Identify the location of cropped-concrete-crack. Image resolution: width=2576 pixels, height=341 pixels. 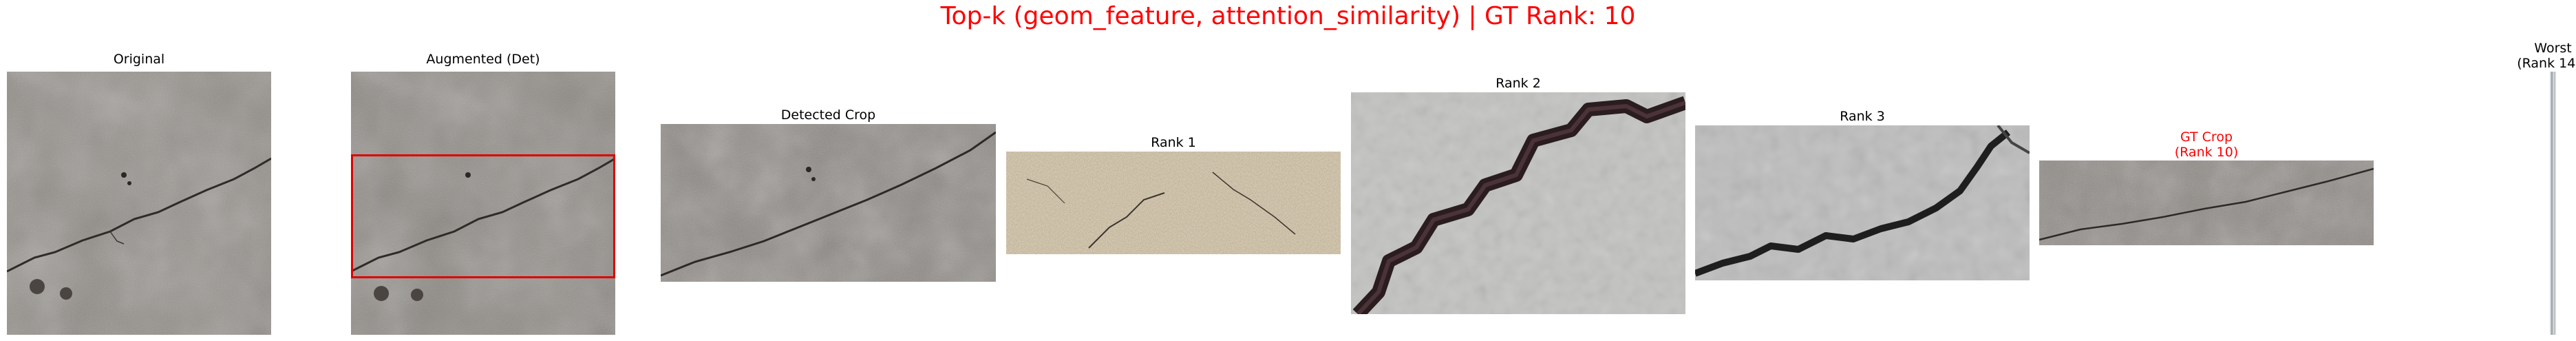
(828, 203).